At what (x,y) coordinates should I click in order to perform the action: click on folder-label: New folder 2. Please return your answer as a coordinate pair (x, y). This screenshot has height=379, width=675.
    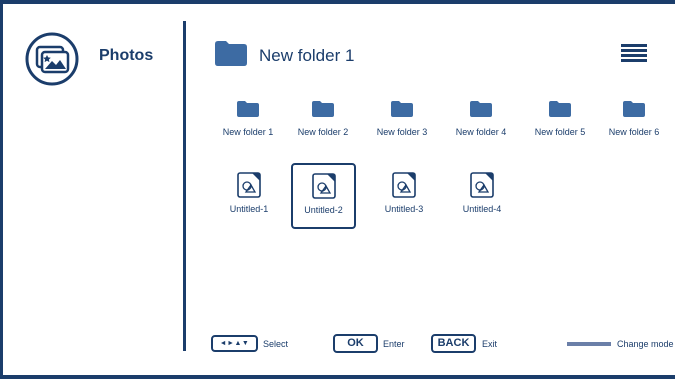
    Looking at the image, I should click on (323, 132).